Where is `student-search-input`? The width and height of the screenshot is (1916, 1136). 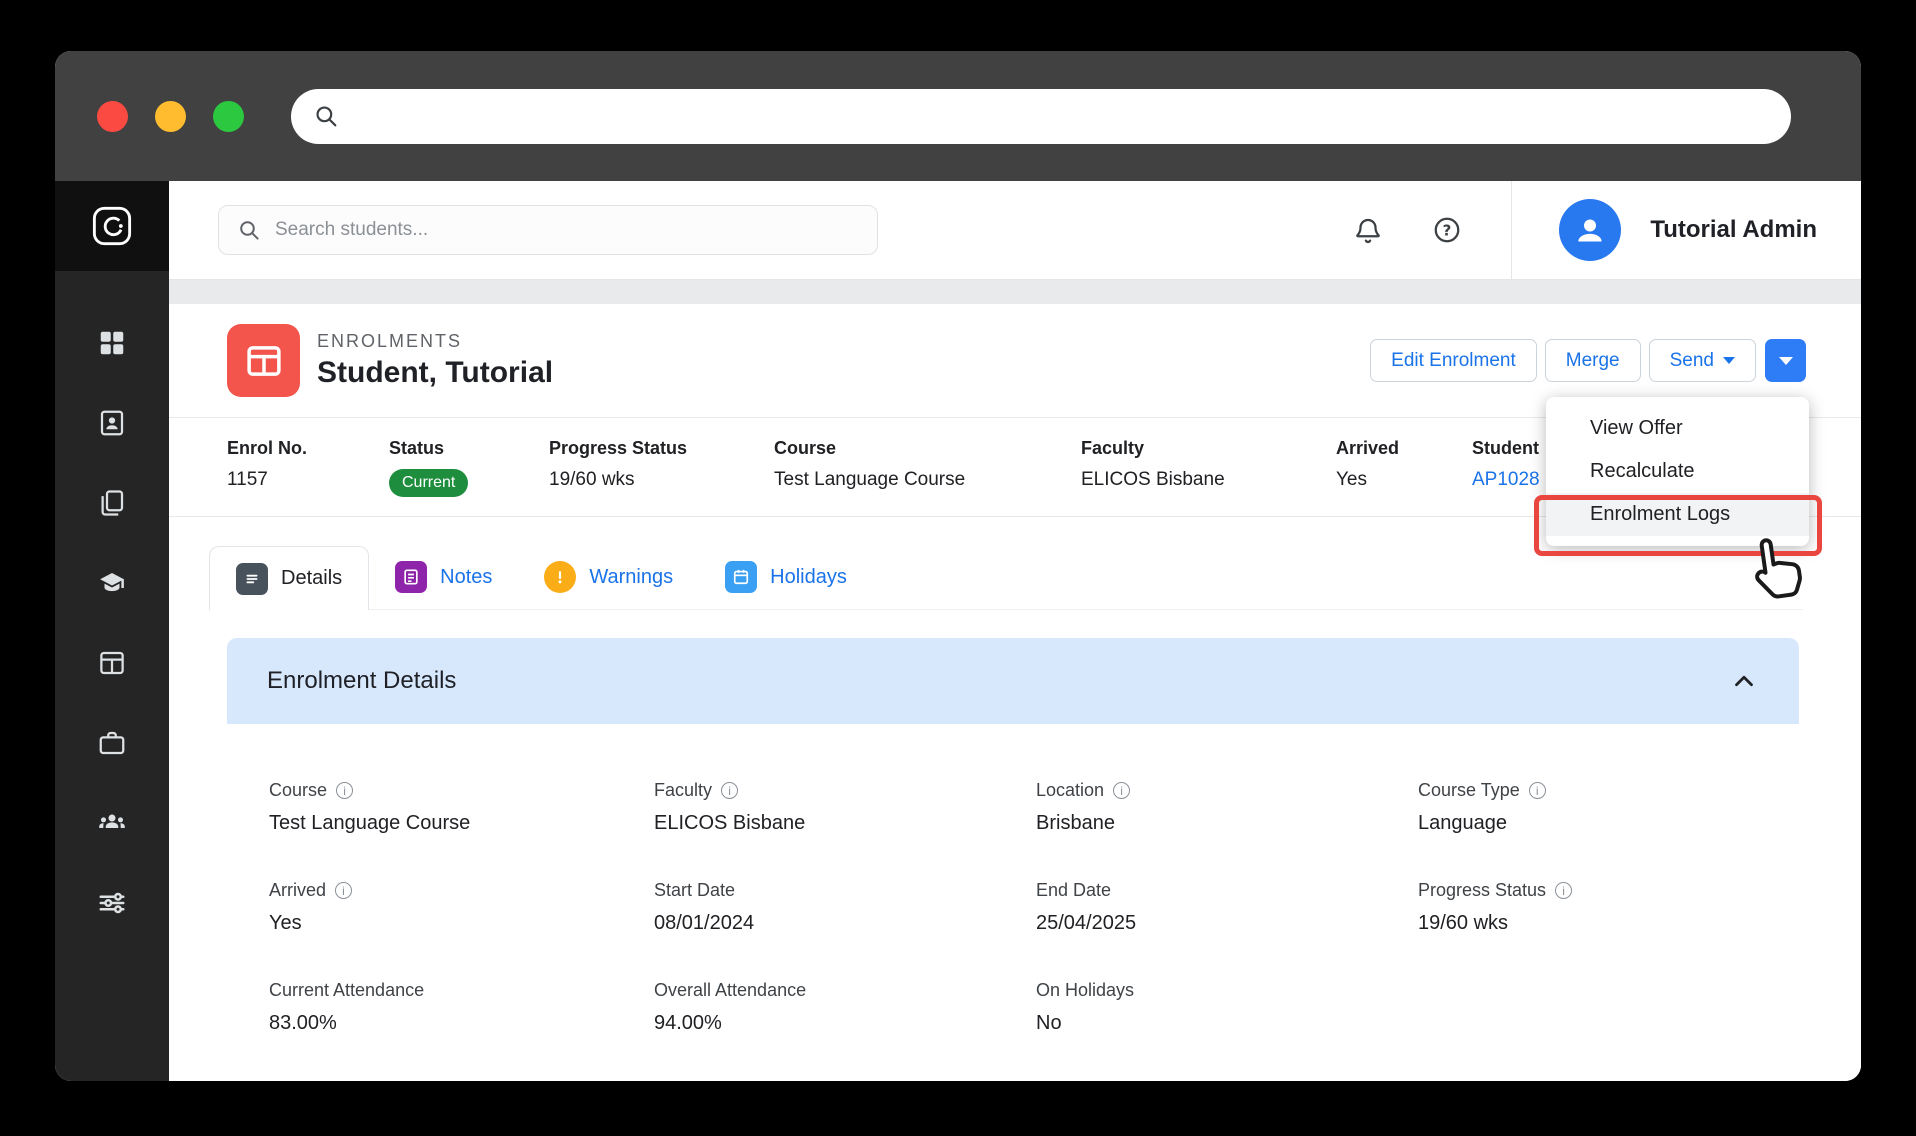 student-search-input is located at coordinates (575, 230).